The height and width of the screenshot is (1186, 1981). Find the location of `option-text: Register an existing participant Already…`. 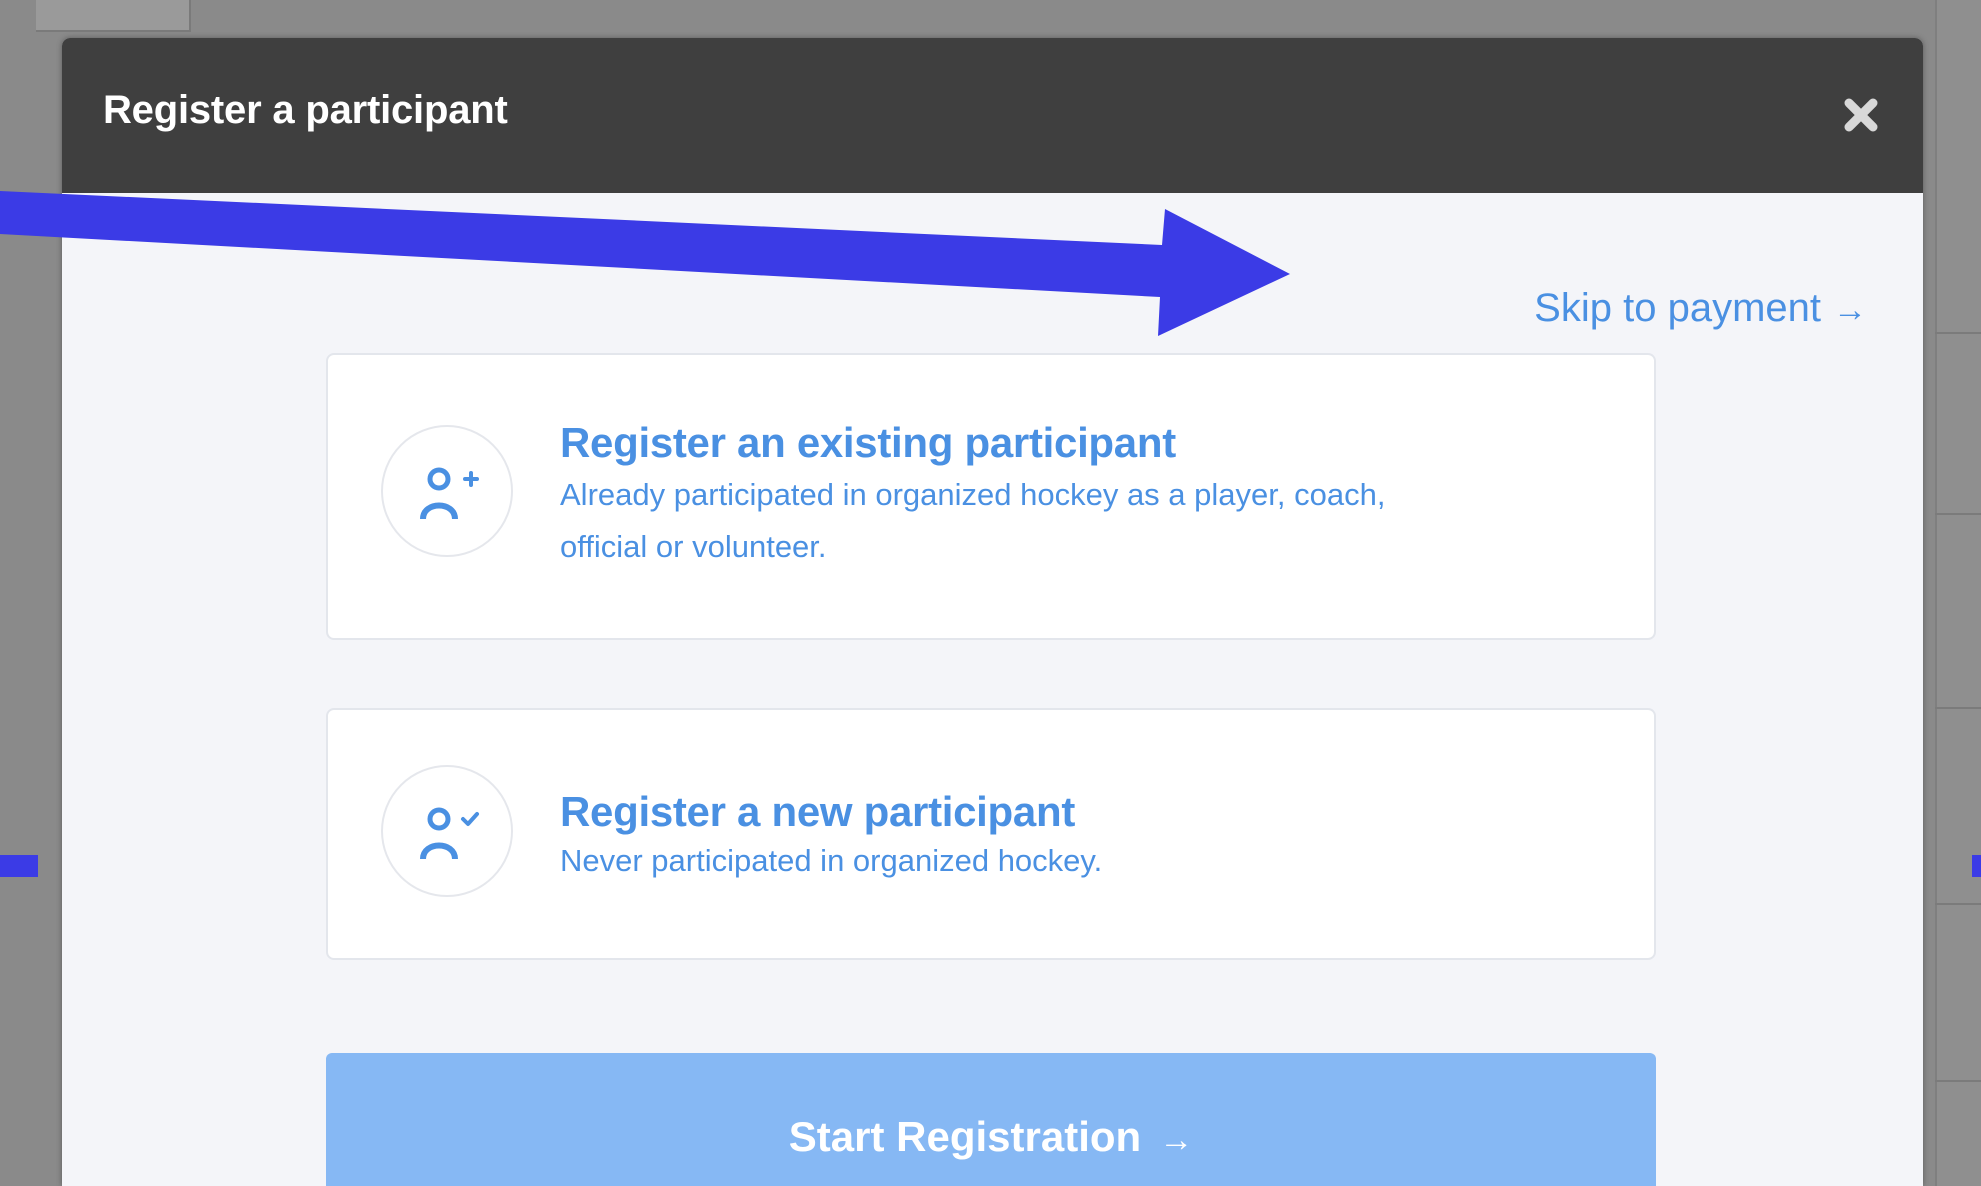

option-text: Register an existing participant Already… is located at coordinates (1010, 495).